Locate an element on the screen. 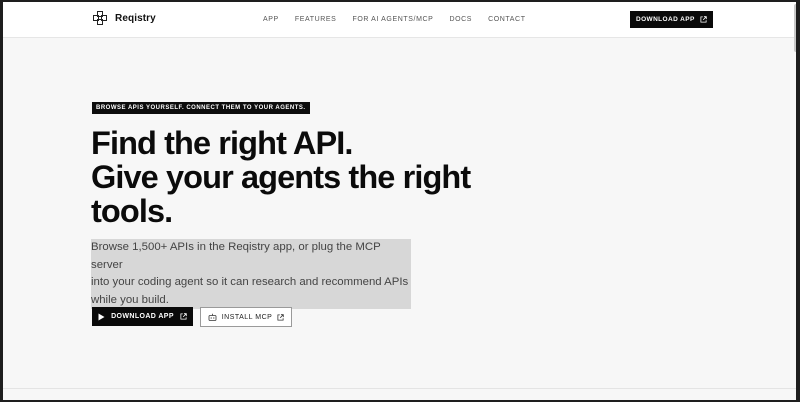  description-line-3: while you build. is located at coordinates (130, 299).